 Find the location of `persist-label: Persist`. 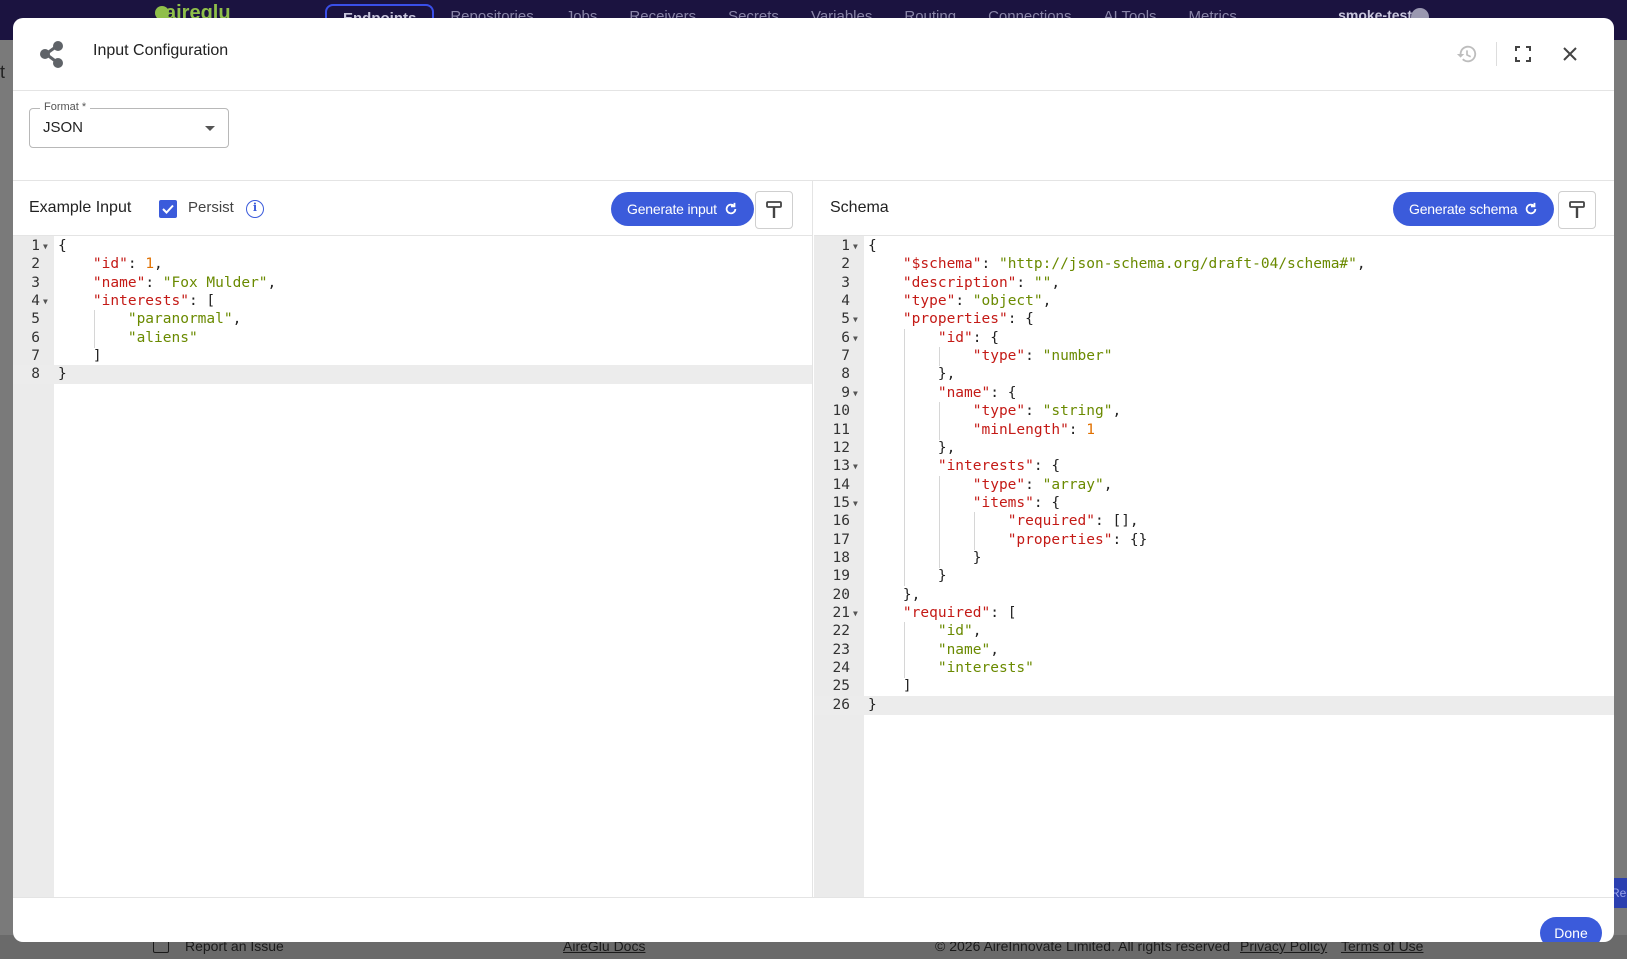

persist-label: Persist is located at coordinates (211, 207).